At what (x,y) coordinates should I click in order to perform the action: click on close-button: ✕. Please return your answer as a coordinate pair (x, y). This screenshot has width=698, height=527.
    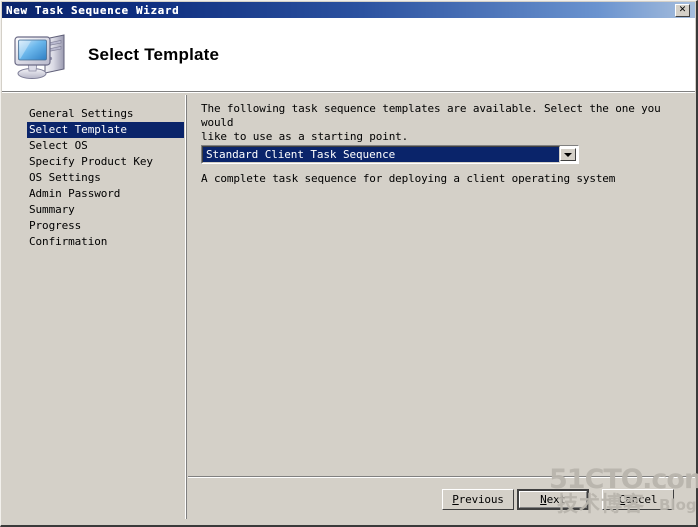
    Looking at the image, I should click on (682, 10).